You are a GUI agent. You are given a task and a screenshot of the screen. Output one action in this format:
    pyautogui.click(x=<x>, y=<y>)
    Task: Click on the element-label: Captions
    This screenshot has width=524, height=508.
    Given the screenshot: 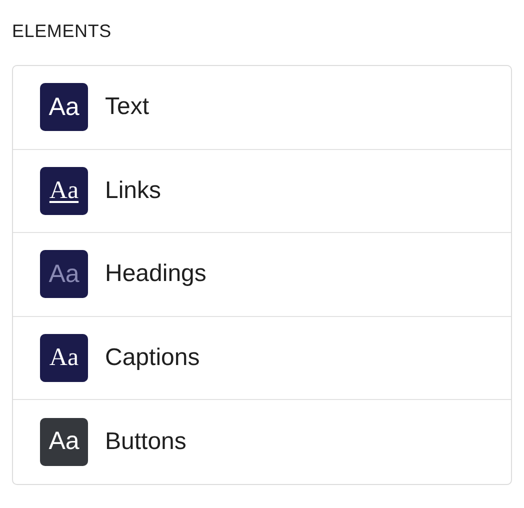 What is the action you would take?
    pyautogui.click(x=152, y=357)
    